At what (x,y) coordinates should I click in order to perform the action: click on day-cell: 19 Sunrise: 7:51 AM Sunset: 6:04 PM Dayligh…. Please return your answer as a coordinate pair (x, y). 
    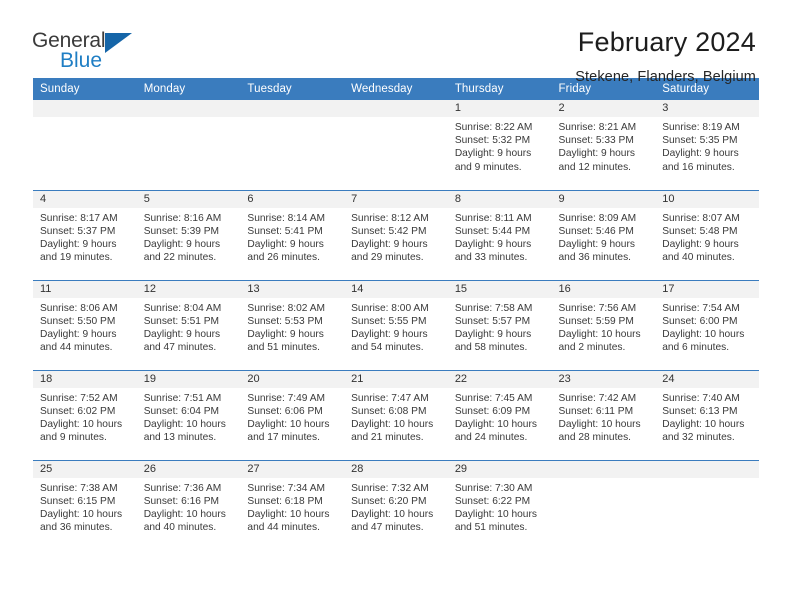
    Looking at the image, I should click on (188, 414).